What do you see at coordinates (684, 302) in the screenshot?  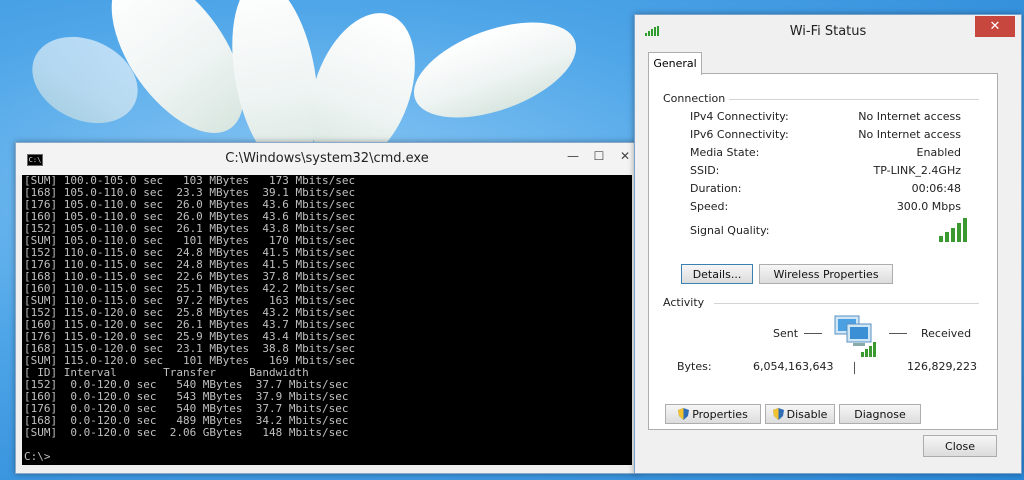 I see `activity-heading: Activity` at bounding box center [684, 302].